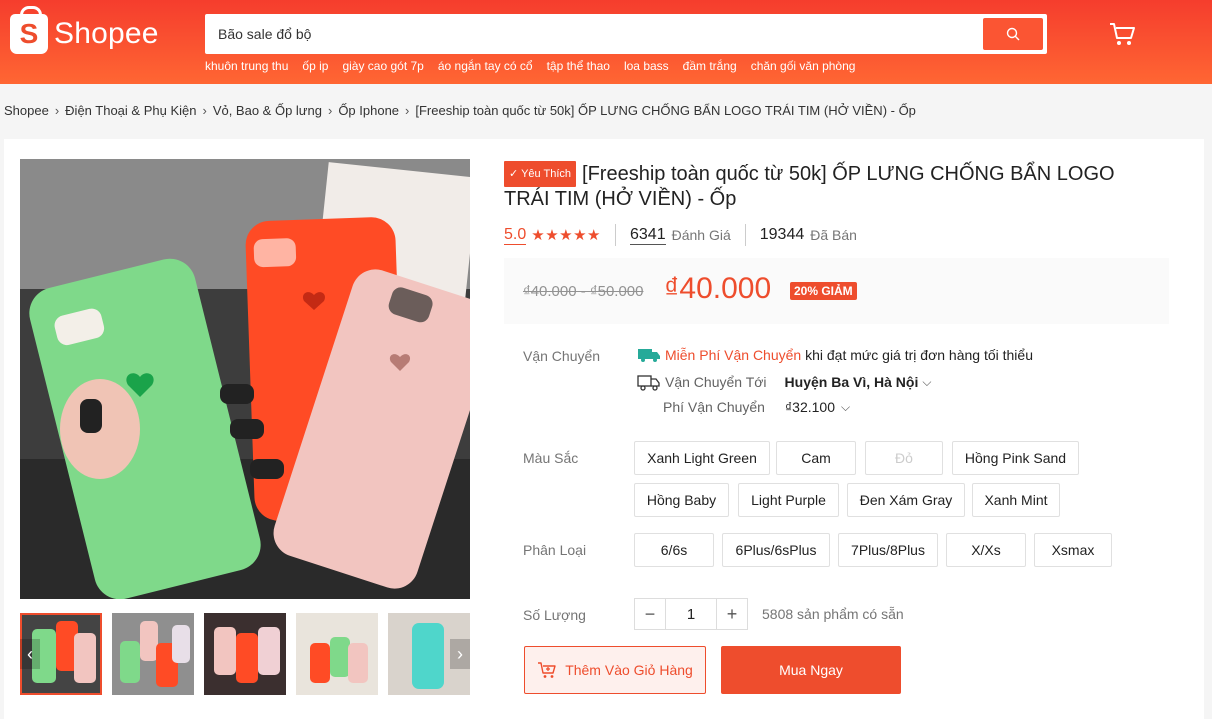 The image size is (1212, 719). What do you see at coordinates (583, 291) in the screenshot?
I see `original-price: ₫40.000 - ₫50.000` at bounding box center [583, 291].